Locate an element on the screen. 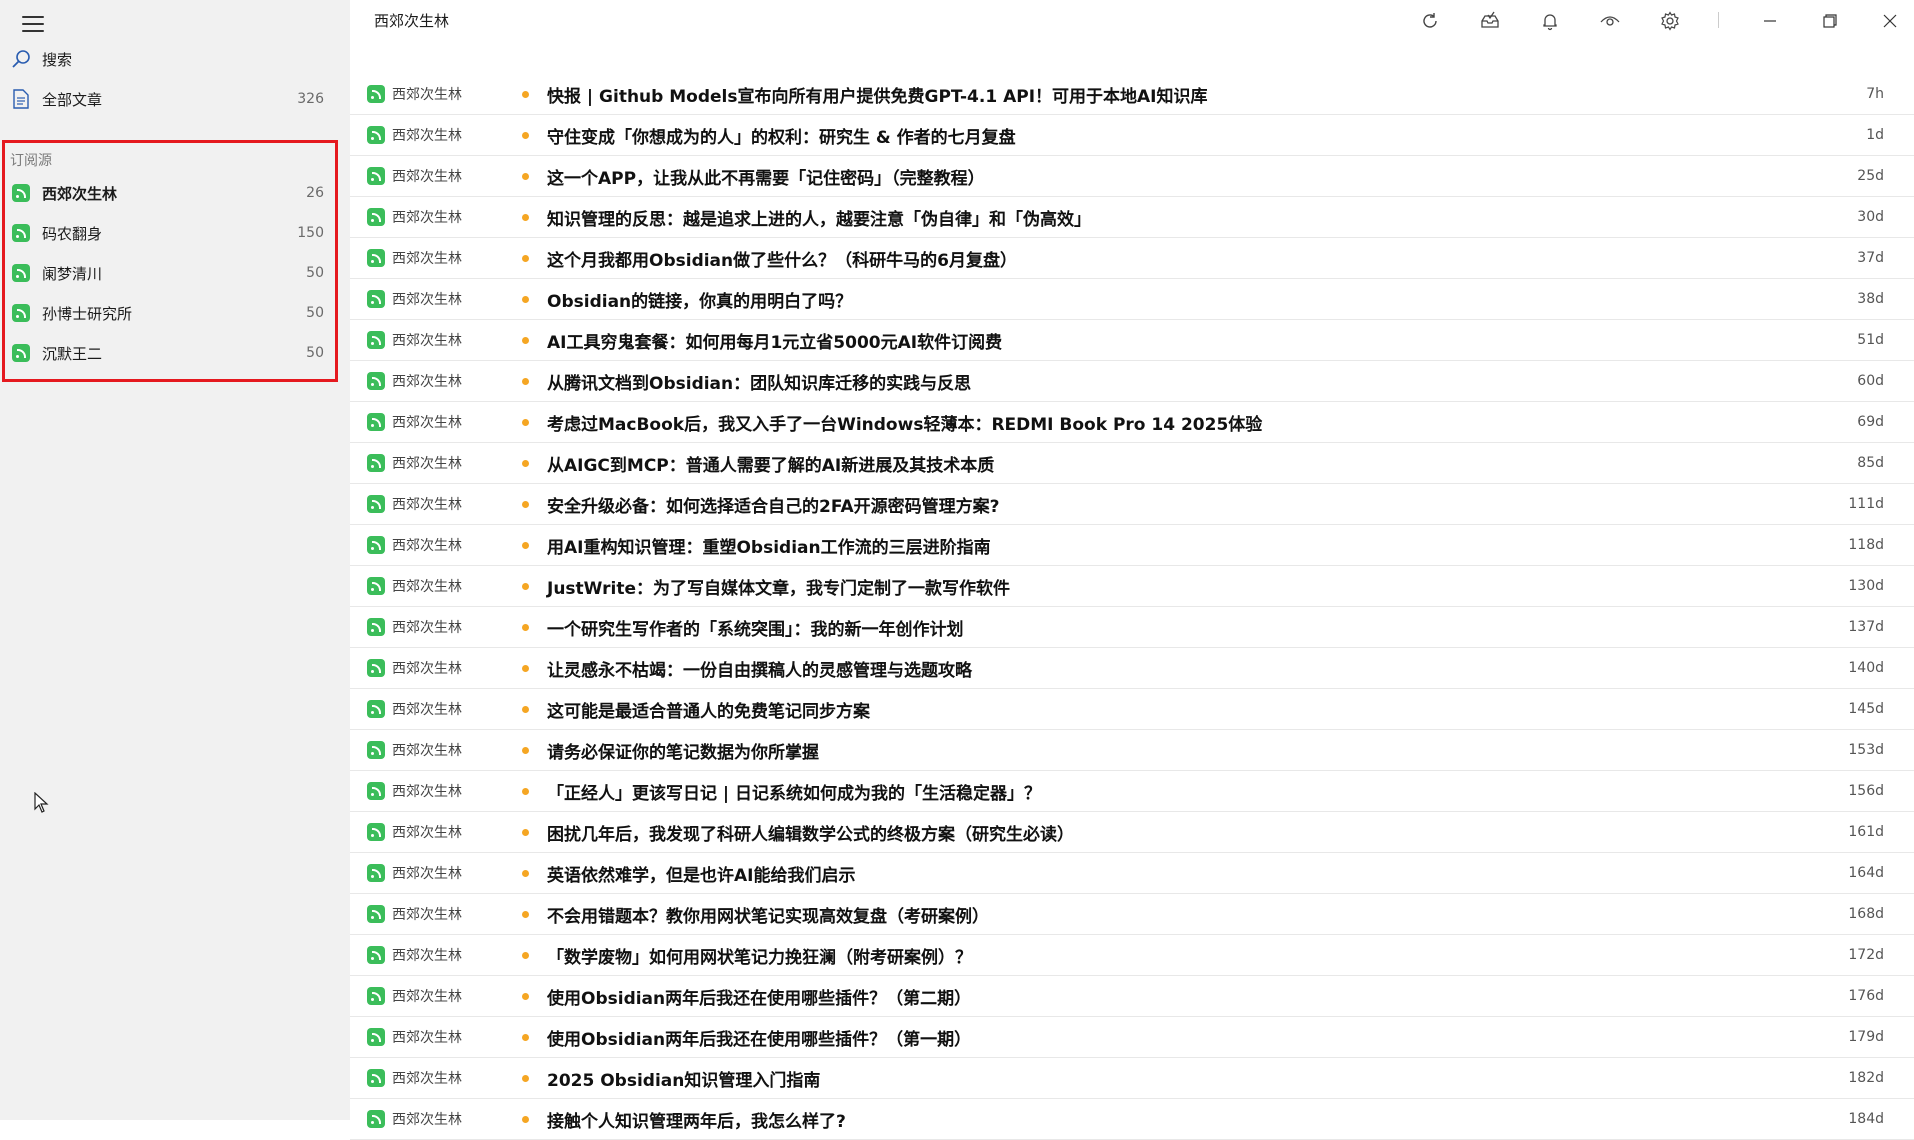 The image size is (1914, 1140). article-title: 从AIGC到MCP：普通人需要了解的AI新进展及其技术本质 is located at coordinates (770, 463).